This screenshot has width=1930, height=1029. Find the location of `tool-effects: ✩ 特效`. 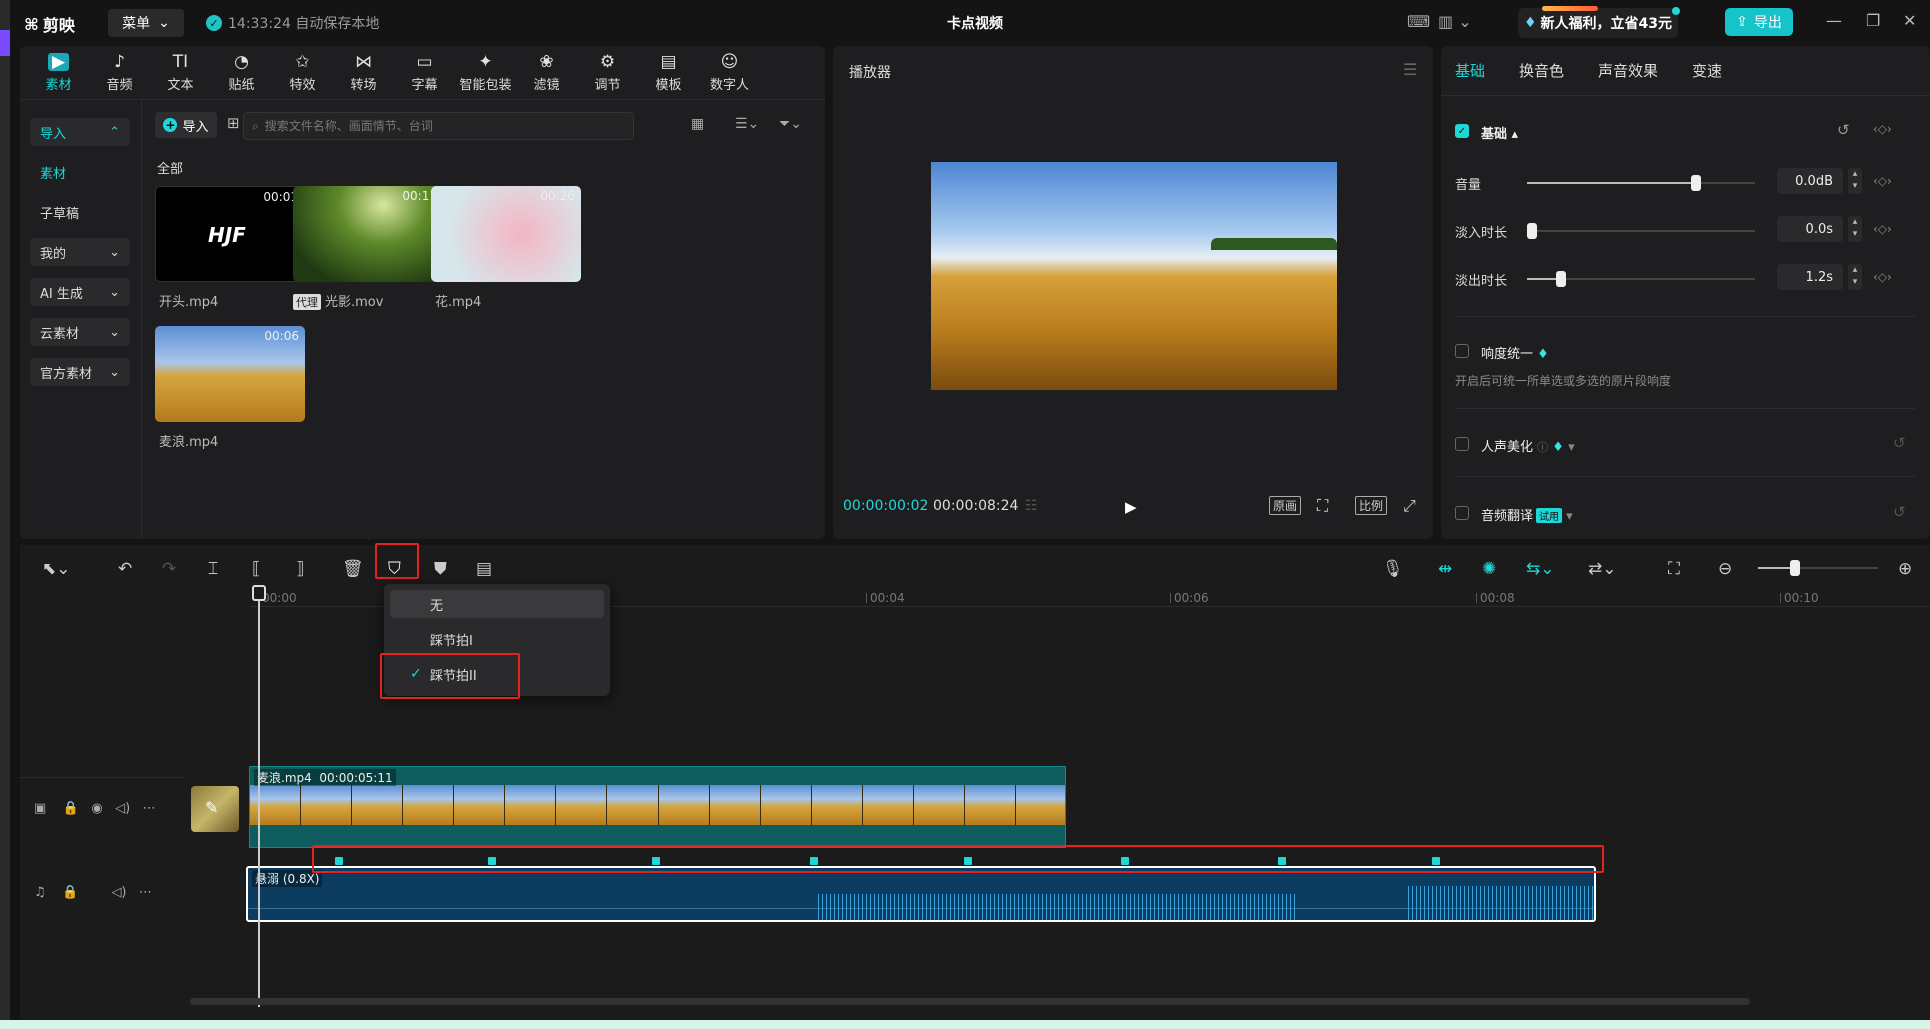

tool-effects: ✩ 特效 is located at coordinates (302, 73).